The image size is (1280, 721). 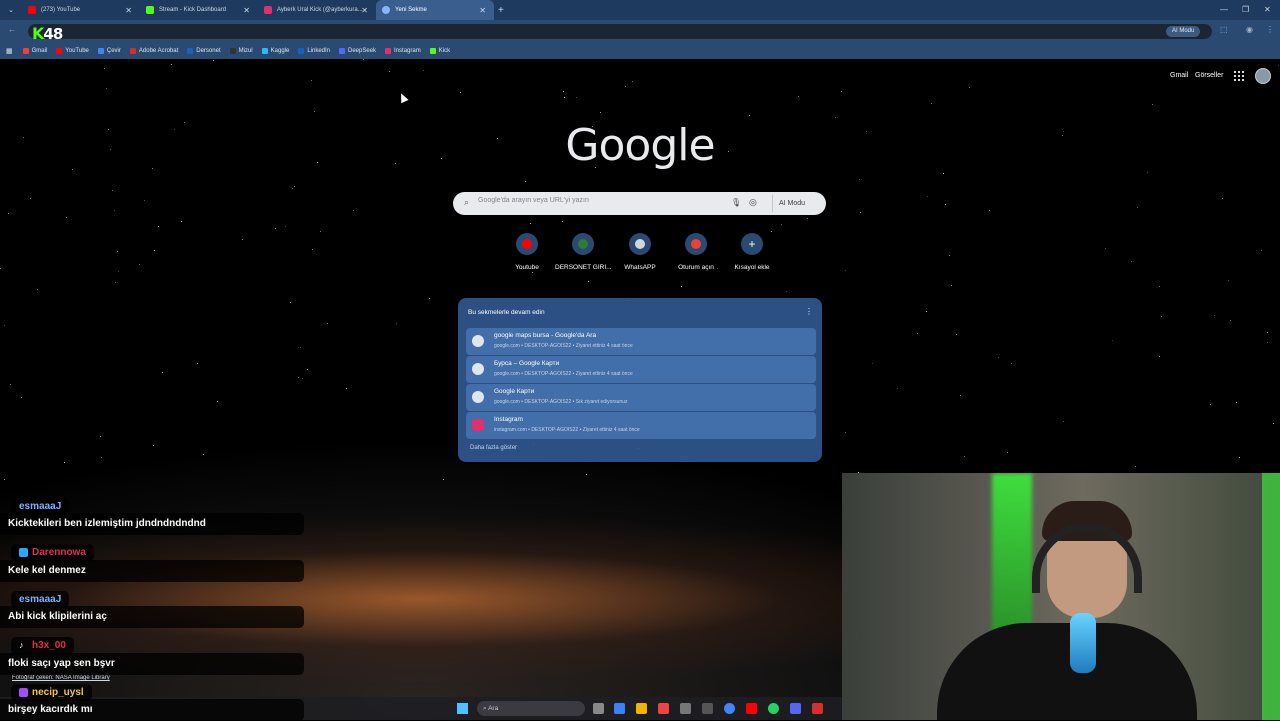 I want to click on bookmark-dersonet: Dersonet, so click(x=204, y=50).